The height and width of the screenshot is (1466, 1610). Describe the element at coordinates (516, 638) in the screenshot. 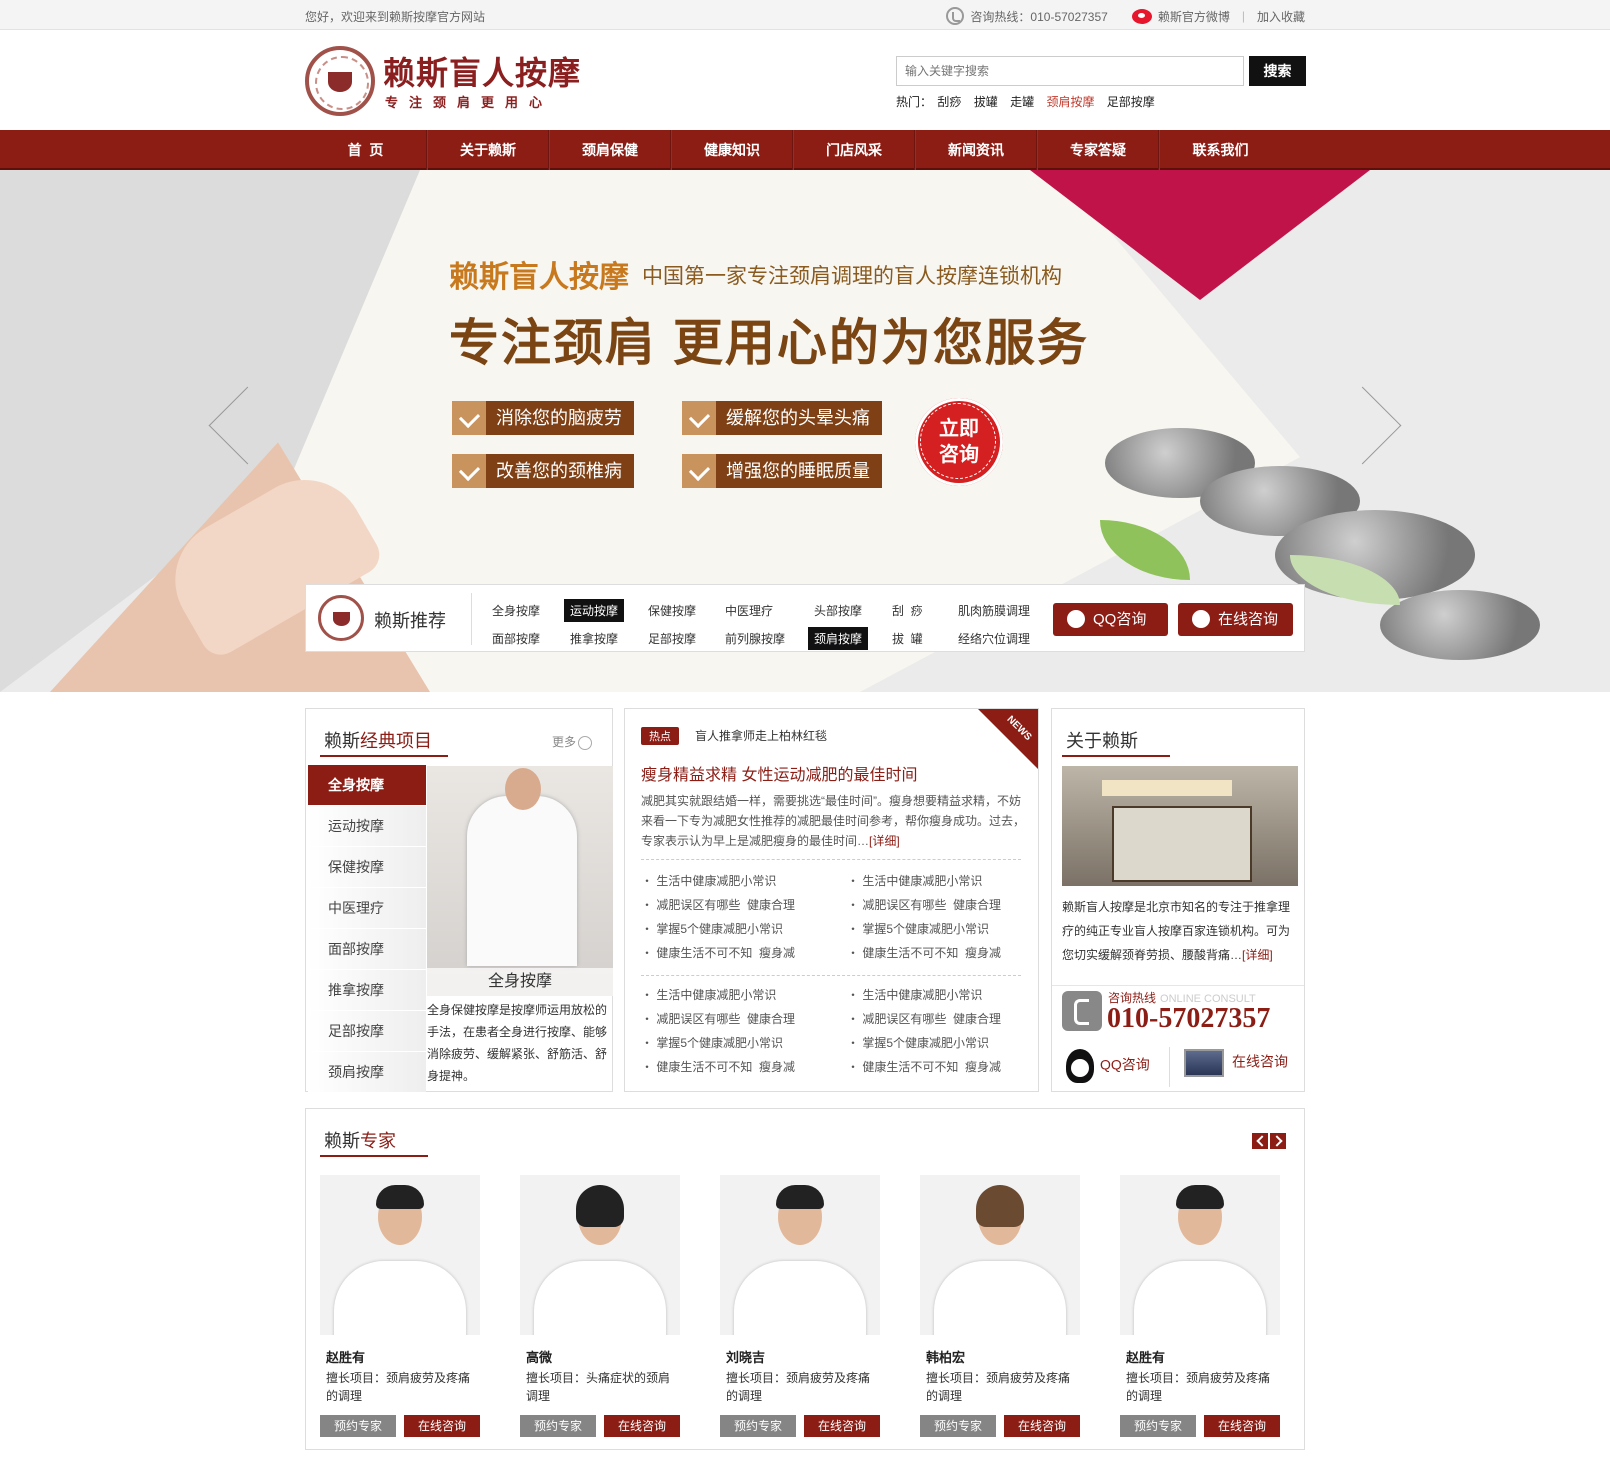

I see `recommend-tag: 面部按摩` at that location.